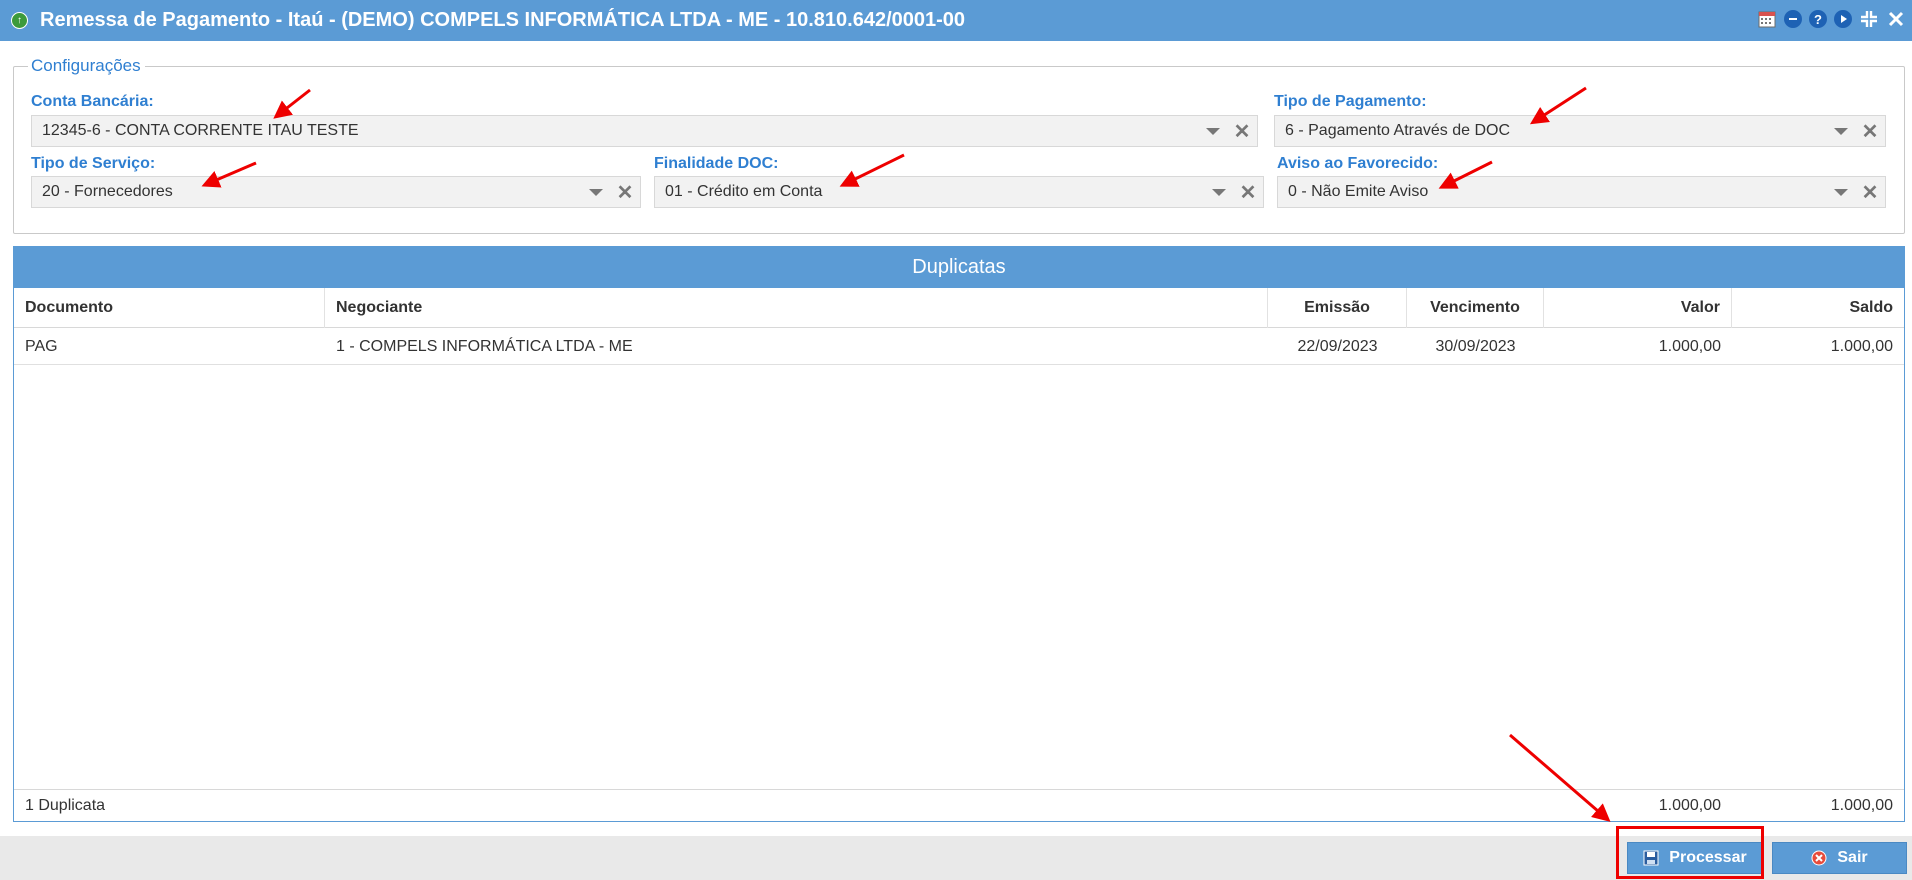 The image size is (1912, 880). Describe the element at coordinates (1475, 308) in the screenshot. I see `column-header-vencimento: Vencimento` at that location.